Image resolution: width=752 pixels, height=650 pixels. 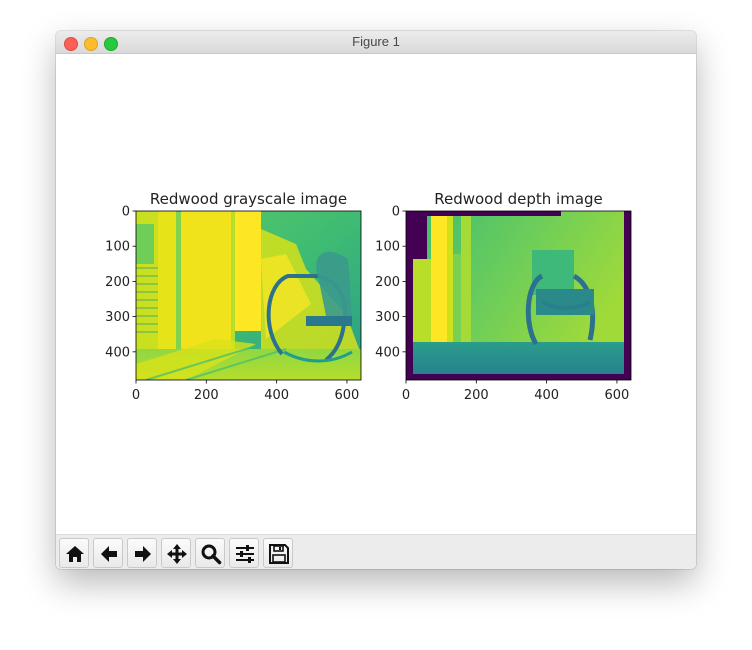 I want to click on save-button, so click(x=278, y=553).